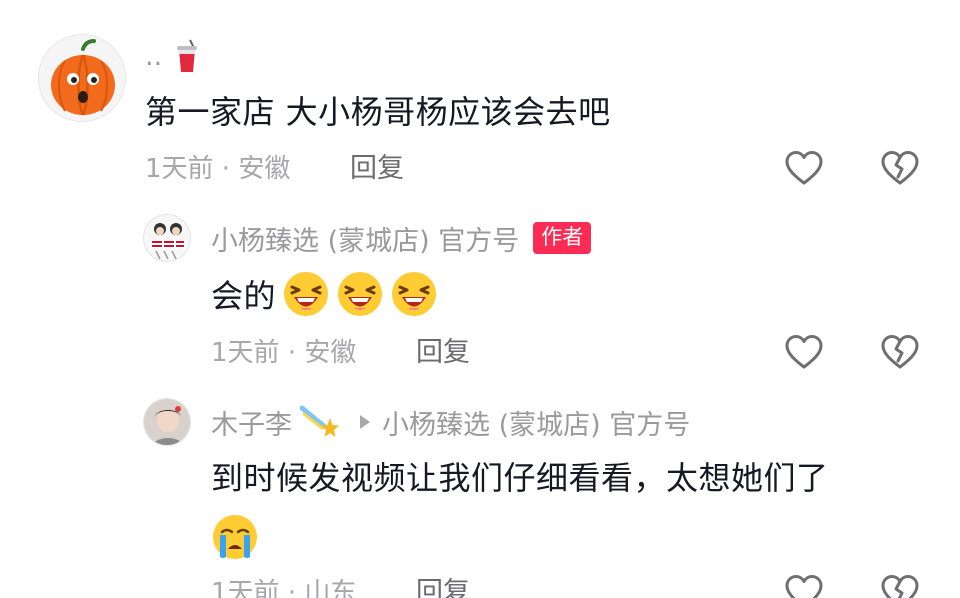  Describe the element at coordinates (443, 586) in the screenshot. I see `comment-3-reply-button: 回复` at that location.